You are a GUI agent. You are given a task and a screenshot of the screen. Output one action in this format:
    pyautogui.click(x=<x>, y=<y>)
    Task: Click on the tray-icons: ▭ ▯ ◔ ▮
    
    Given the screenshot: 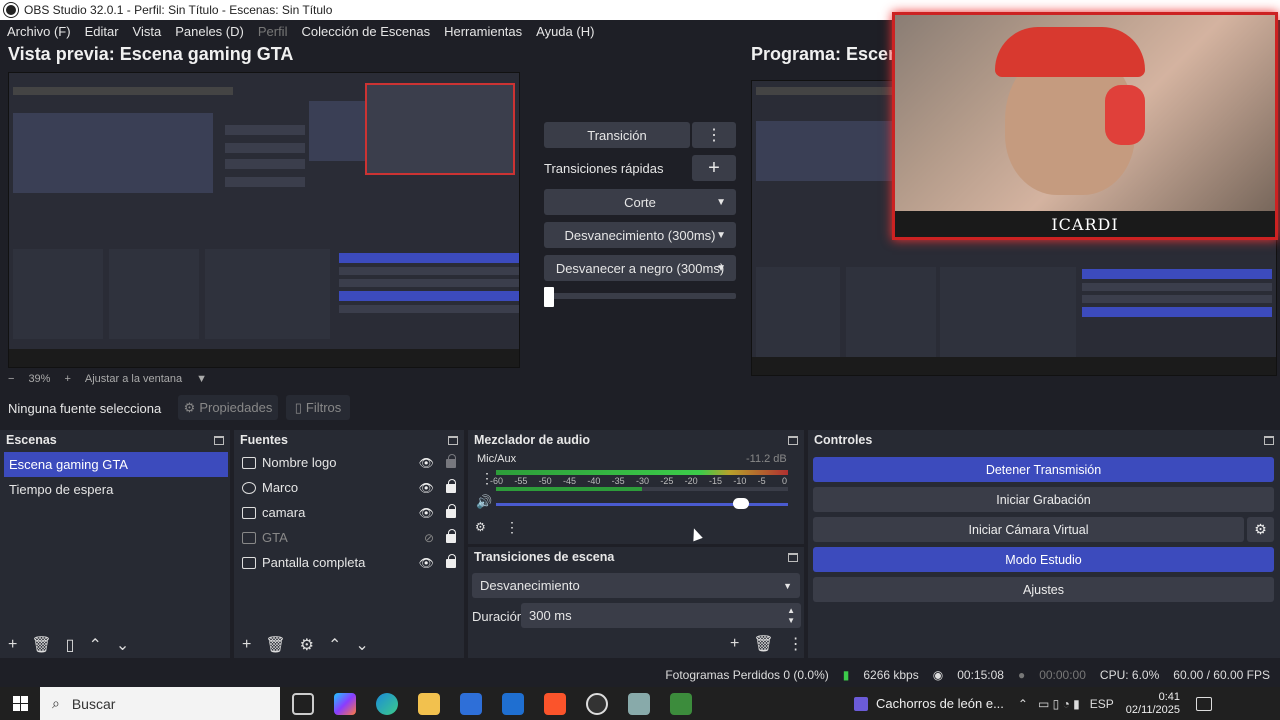 What is the action you would take?
    pyautogui.click(x=1059, y=704)
    